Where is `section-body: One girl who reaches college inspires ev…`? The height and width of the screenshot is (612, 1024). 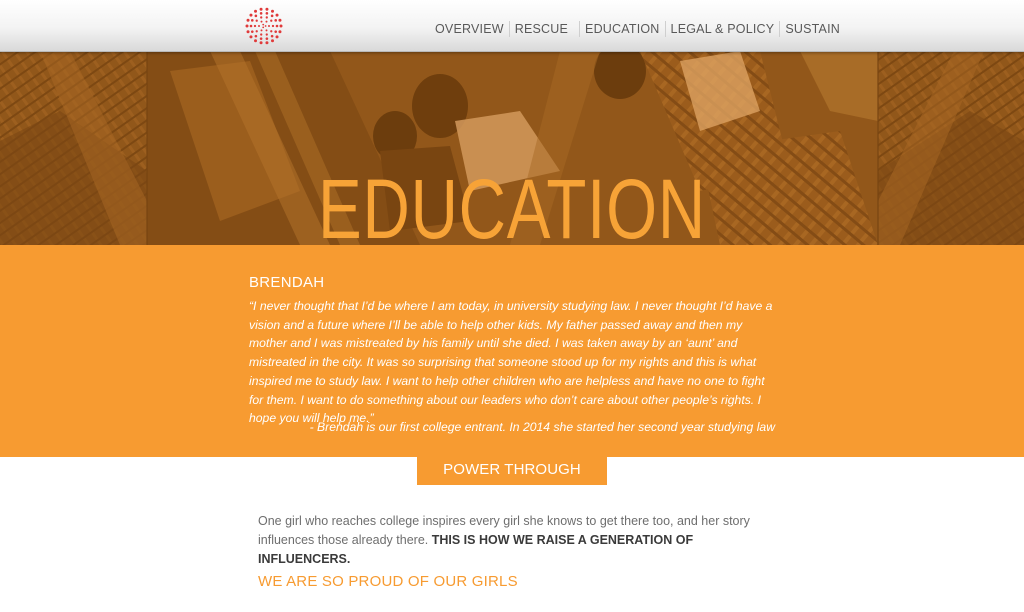 section-body: One girl who reaches college inspires ev… is located at coordinates (513, 540).